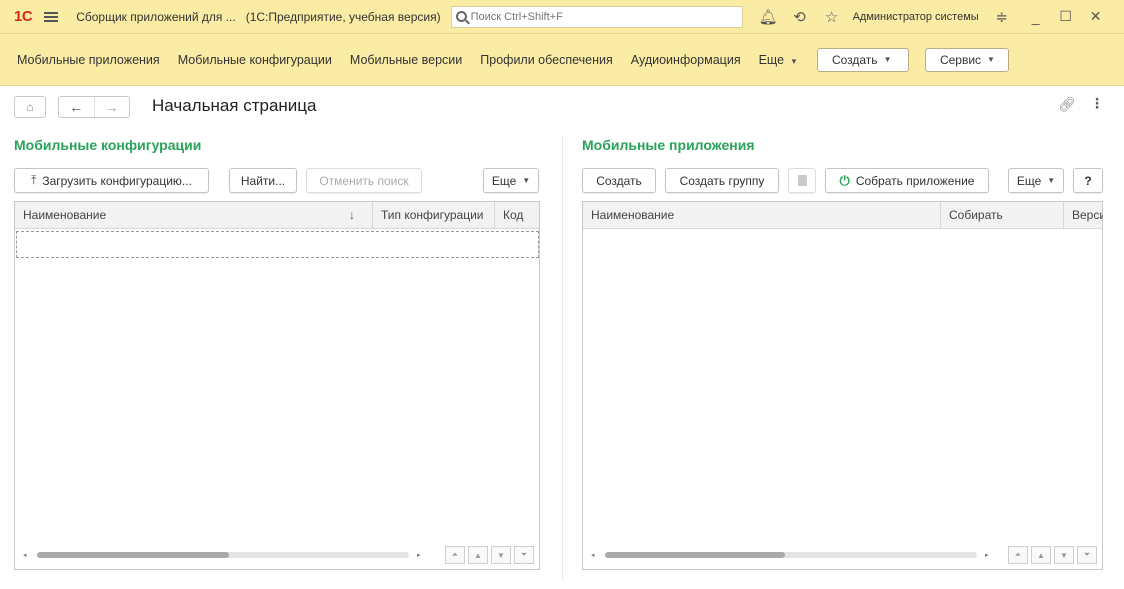 This screenshot has height=589, width=1124. I want to click on menu-item-profiles: Профили обеспечения, so click(546, 60).